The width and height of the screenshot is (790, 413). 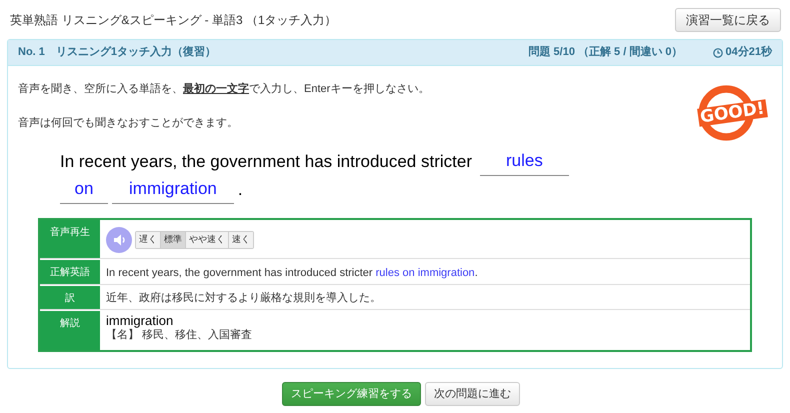 What do you see at coordinates (524, 162) in the screenshot?
I see `answer-blank: rules` at bounding box center [524, 162].